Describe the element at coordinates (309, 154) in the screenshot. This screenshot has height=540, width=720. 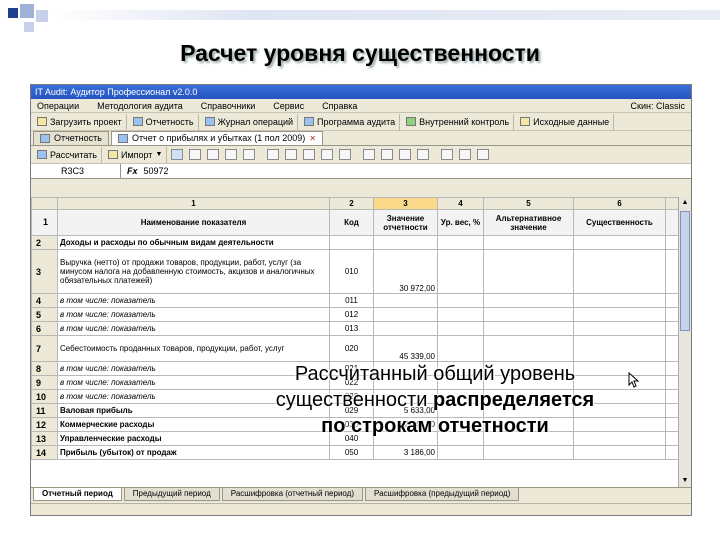
I see `align-icon` at that location.